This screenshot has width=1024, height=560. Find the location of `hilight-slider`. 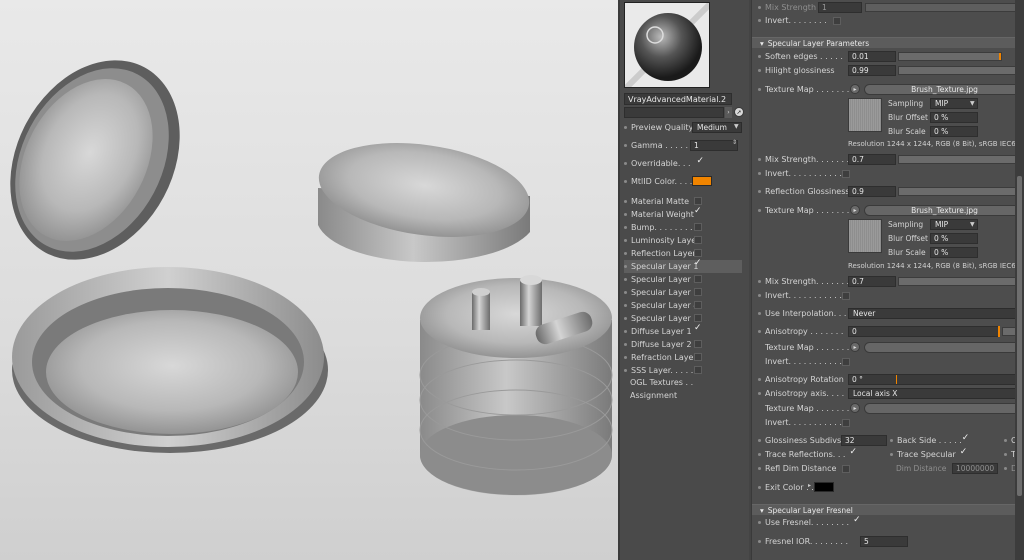

hilight-slider is located at coordinates (960, 70).